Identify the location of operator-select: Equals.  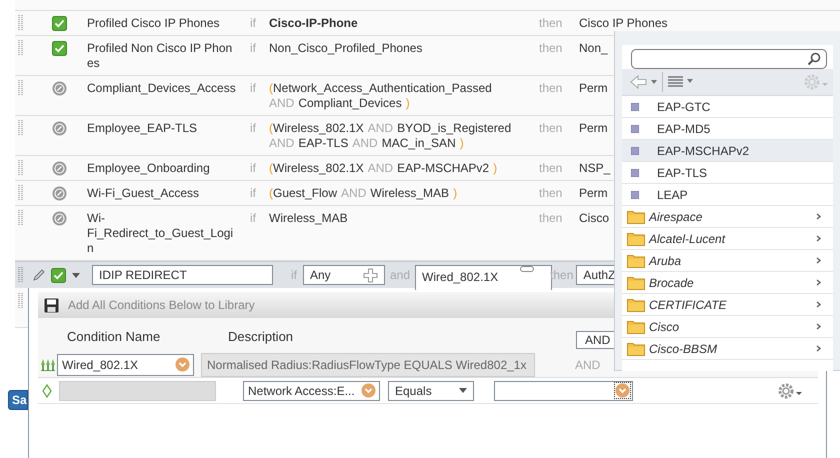
(431, 390).